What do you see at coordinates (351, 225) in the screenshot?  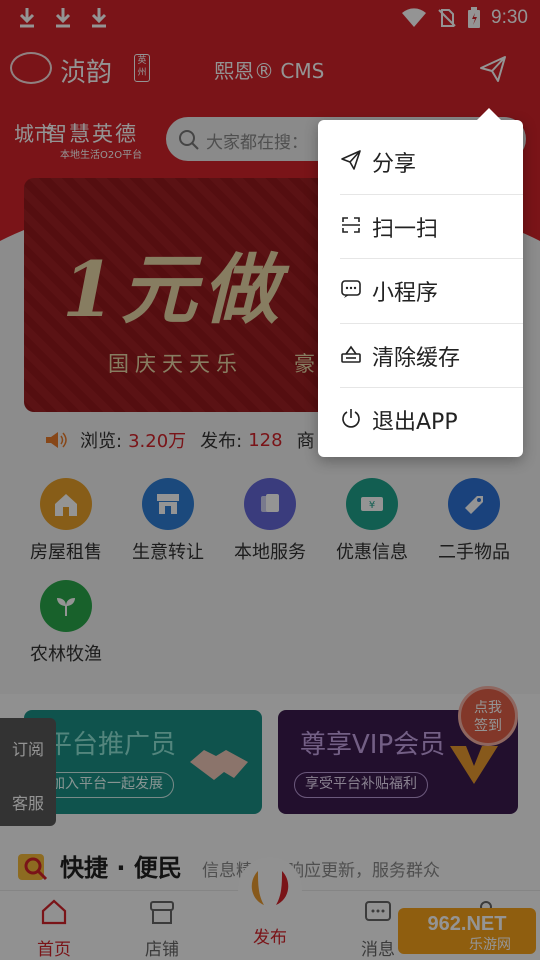 I see `scan-icon` at bounding box center [351, 225].